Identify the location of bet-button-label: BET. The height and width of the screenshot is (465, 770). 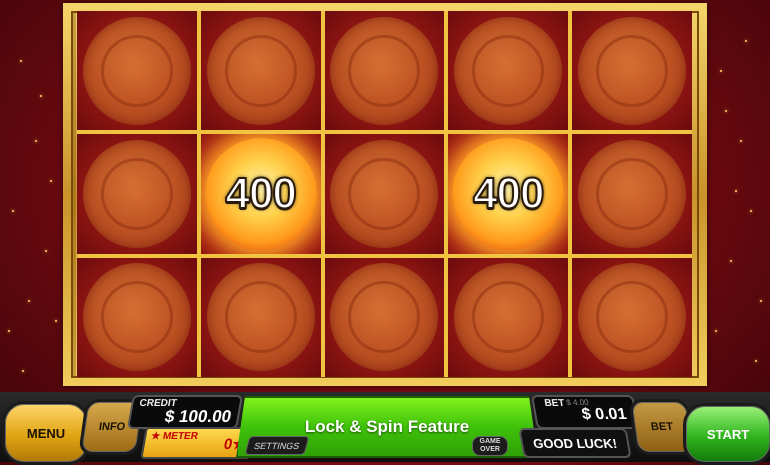
(662, 427).